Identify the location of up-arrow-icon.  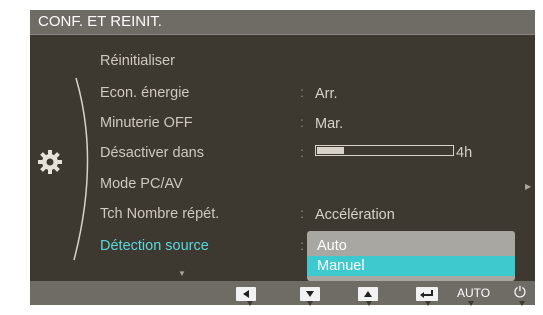
(368, 294).